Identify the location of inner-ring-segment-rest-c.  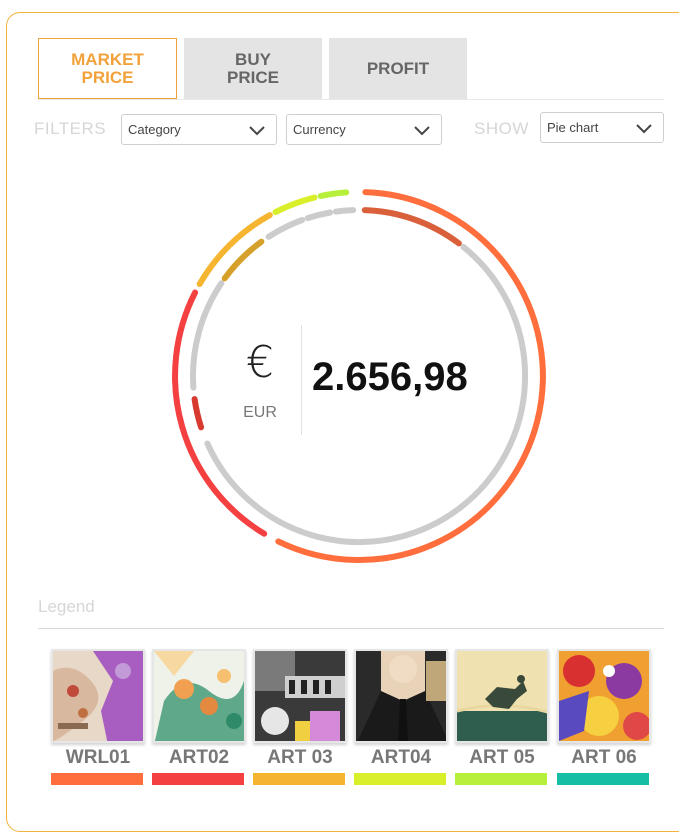
(285, 228).